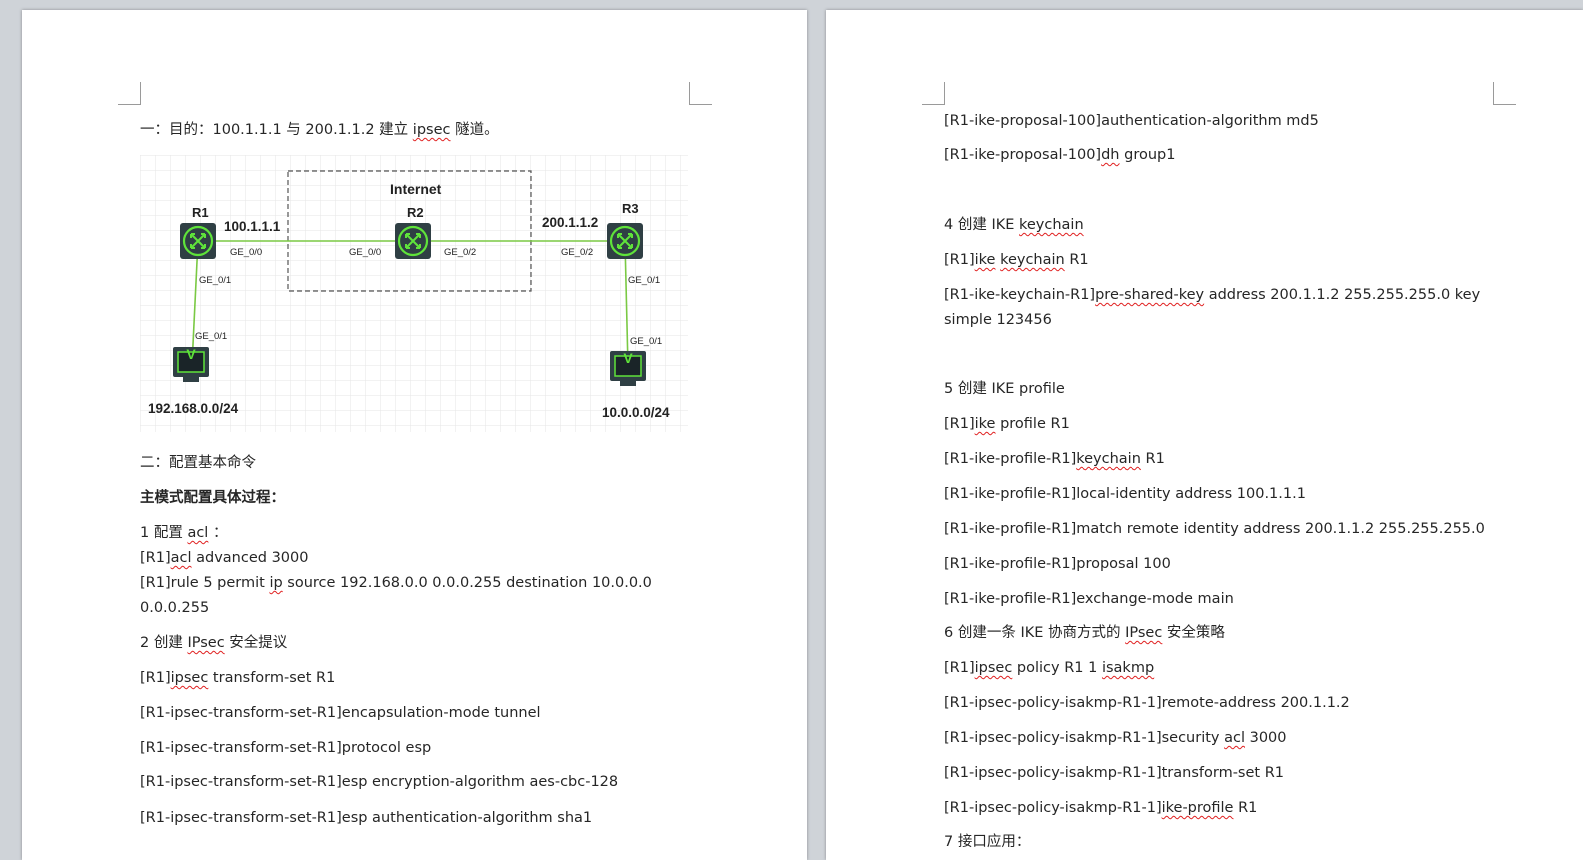  What do you see at coordinates (238, 678) in the screenshot?
I see `cmd-transform-set: [R1]ipsec transform-set R1` at bounding box center [238, 678].